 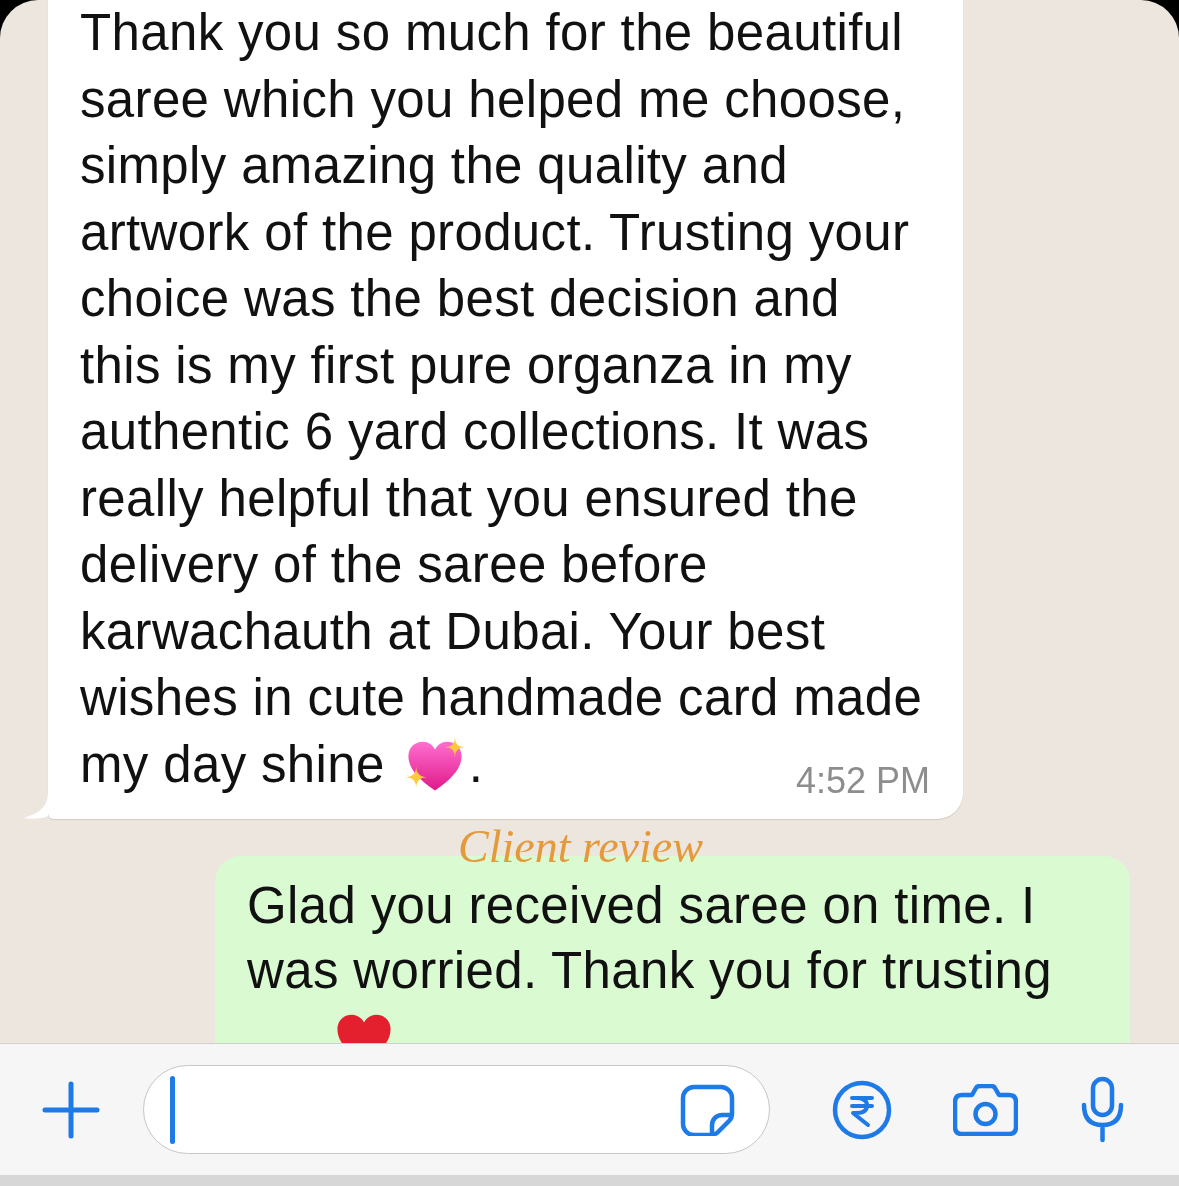 What do you see at coordinates (985, 1109) in the screenshot?
I see `camera-icon` at bounding box center [985, 1109].